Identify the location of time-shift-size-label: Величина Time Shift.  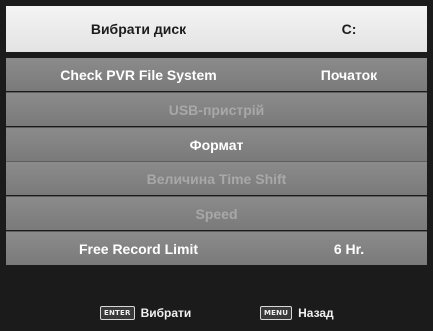
(216, 178).